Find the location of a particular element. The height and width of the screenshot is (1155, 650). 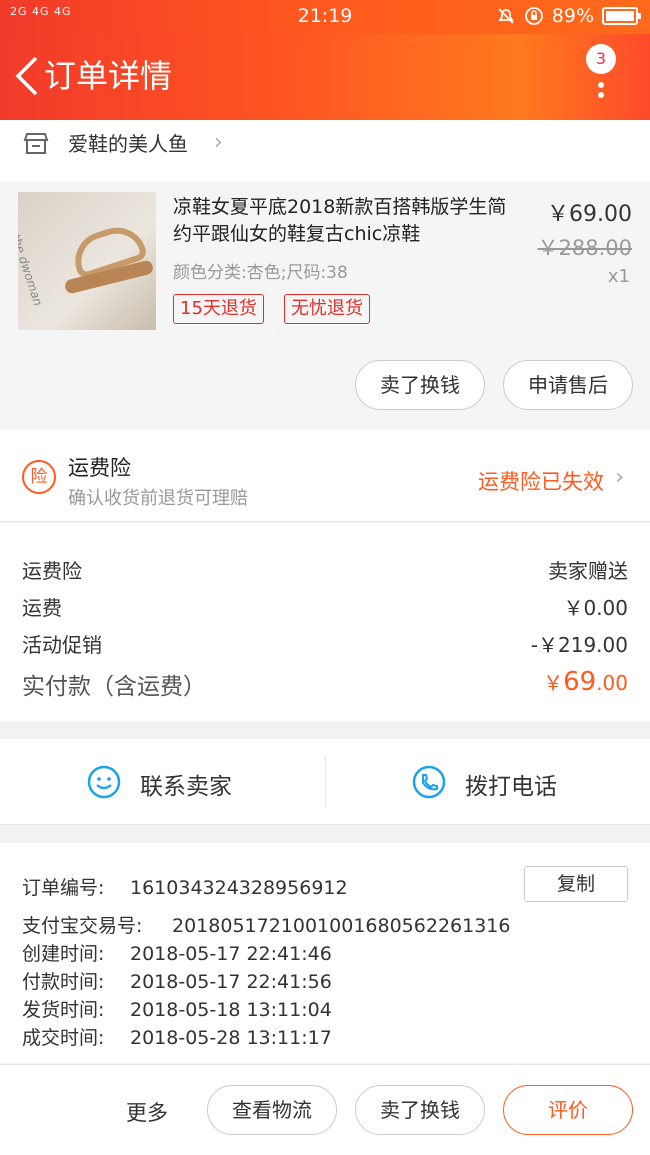

tag-15-day-return: 15天退货 is located at coordinates (218, 309).